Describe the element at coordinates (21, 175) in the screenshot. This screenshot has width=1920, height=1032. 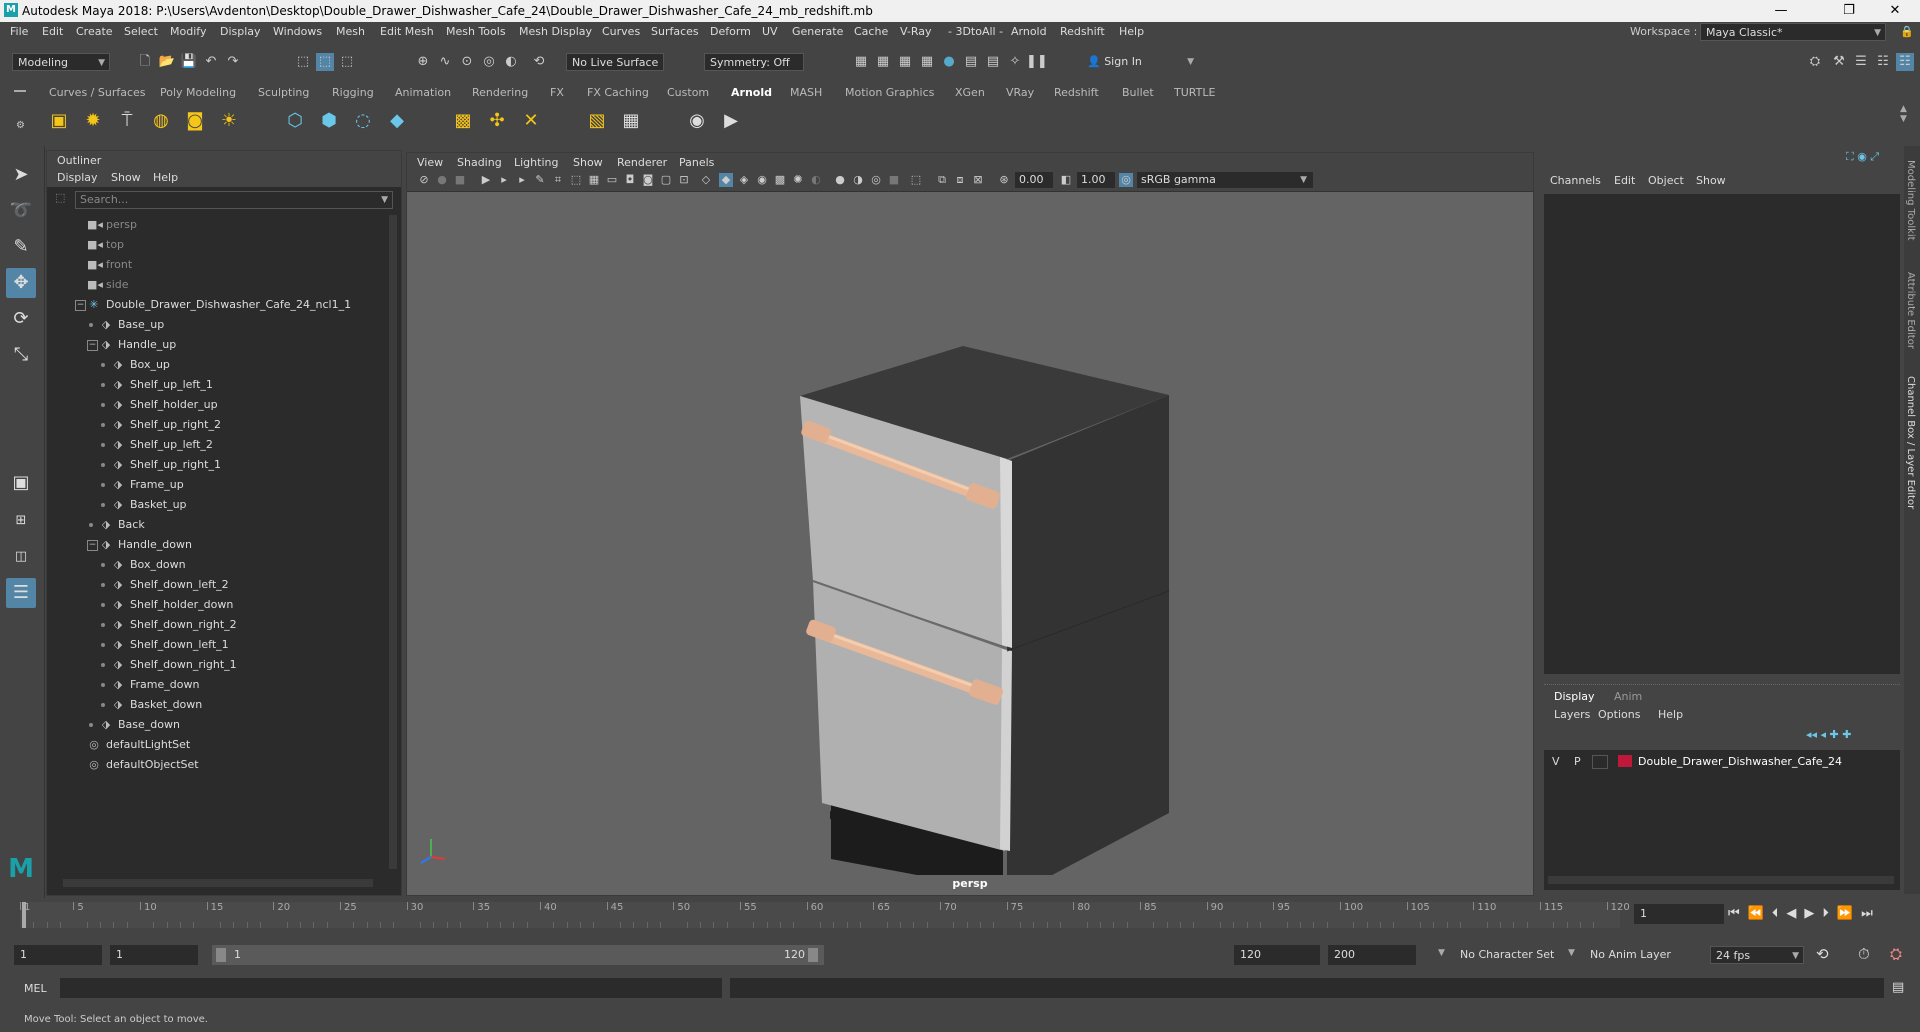
I see `select-tool-icon: ➤` at that location.